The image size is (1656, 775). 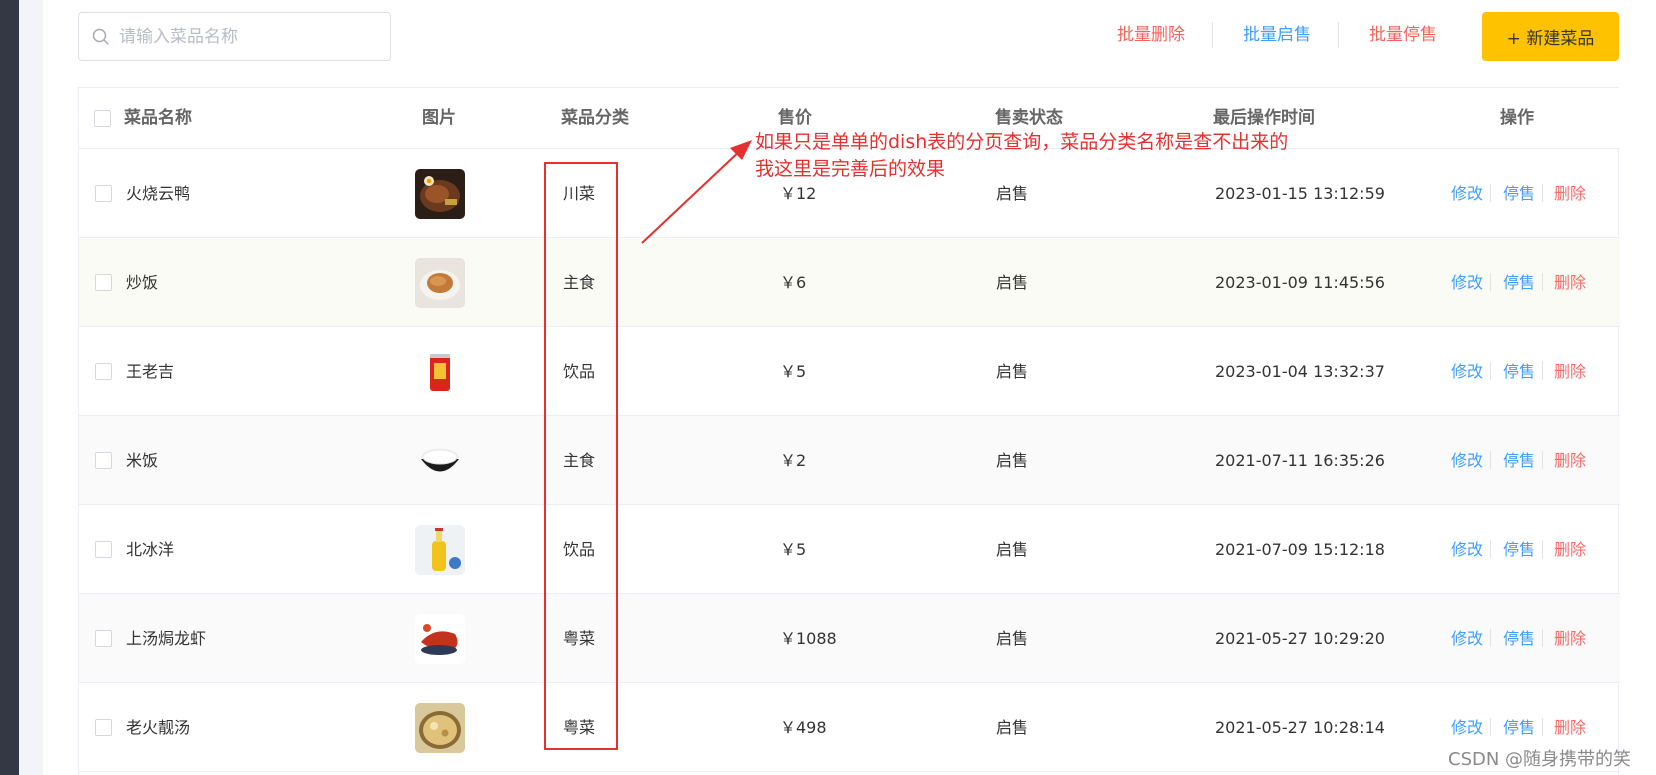 What do you see at coordinates (793, 460) in the screenshot?
I see `dish-price: ￥2` at bounding box center [793, 460].